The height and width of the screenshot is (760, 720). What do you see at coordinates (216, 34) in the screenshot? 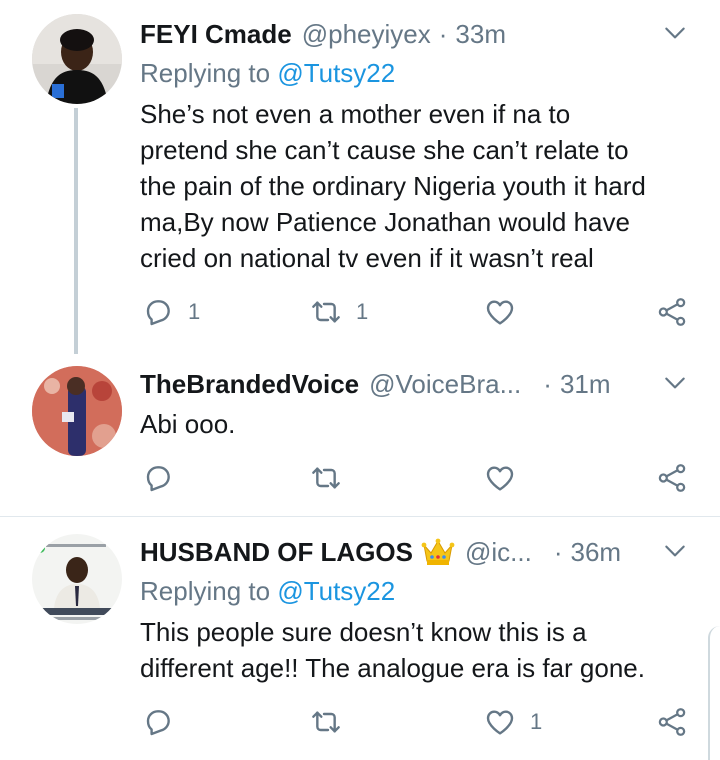
I see `display-name: FEYI Cmade` at bounding box center [216, 34].